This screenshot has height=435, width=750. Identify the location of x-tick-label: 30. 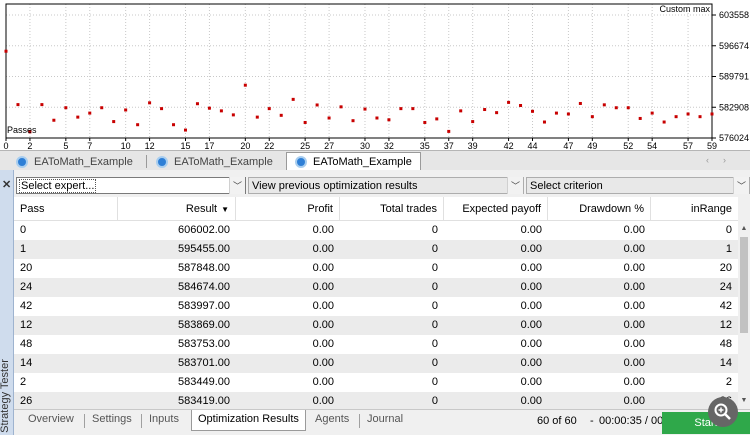
(365, 145).